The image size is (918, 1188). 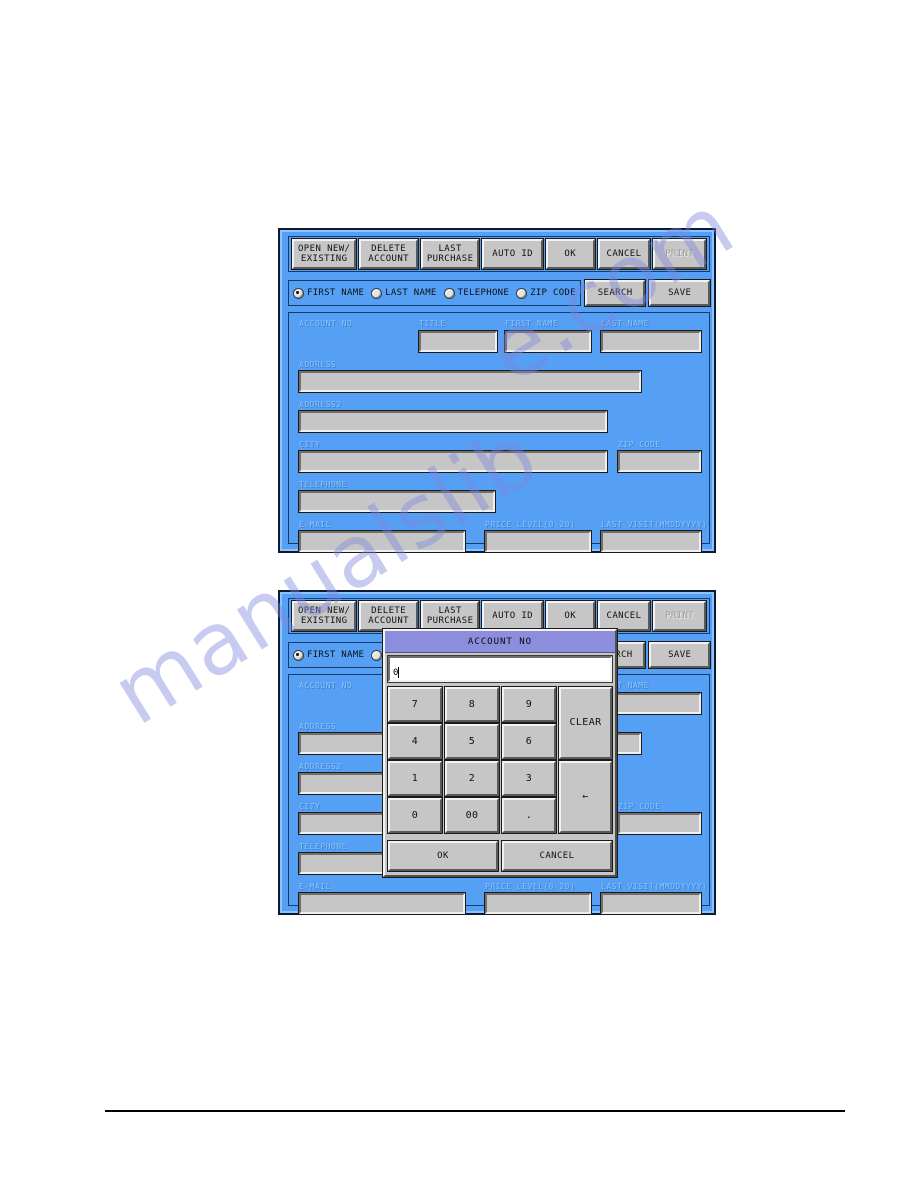 What do you see at coordinates (411, 293) in the screenshot?
I see `radio-label: LAST NAME` at bounding box center [411, 293].